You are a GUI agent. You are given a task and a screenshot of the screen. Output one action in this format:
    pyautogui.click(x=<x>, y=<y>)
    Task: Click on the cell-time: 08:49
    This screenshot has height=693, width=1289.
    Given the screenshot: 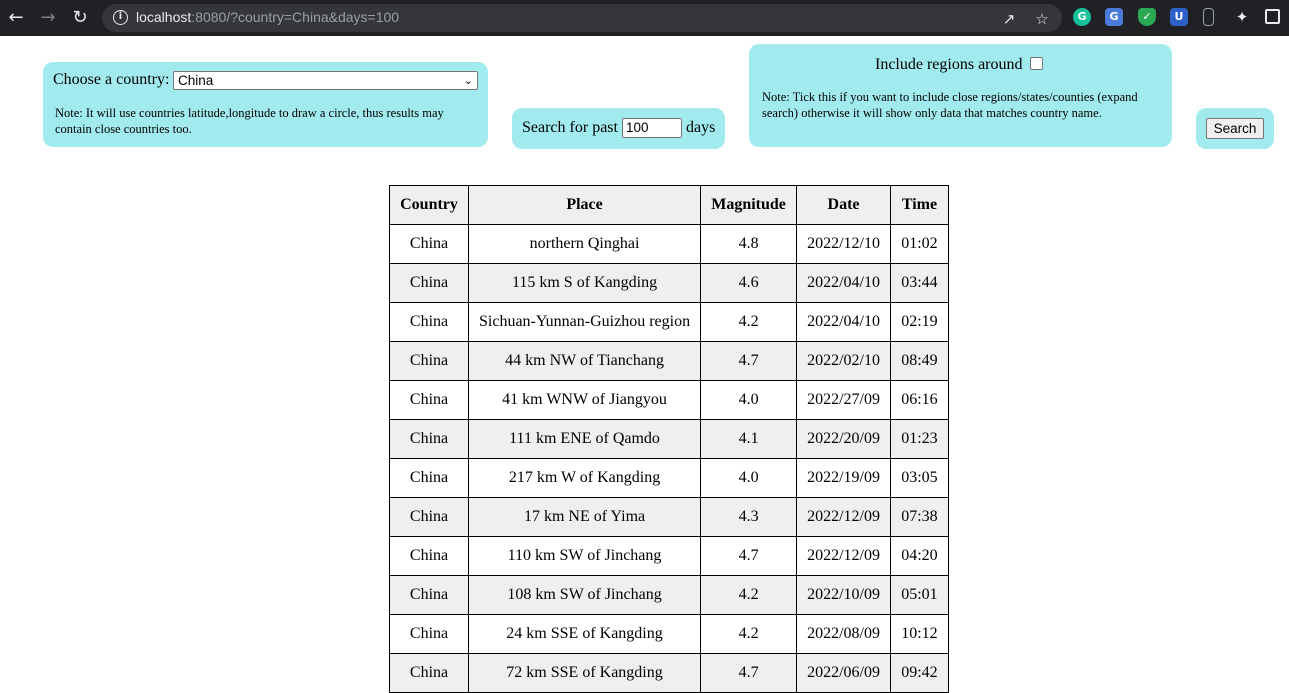 What is the action you would take?
    pyautogui.click(x=919, y=361)
    